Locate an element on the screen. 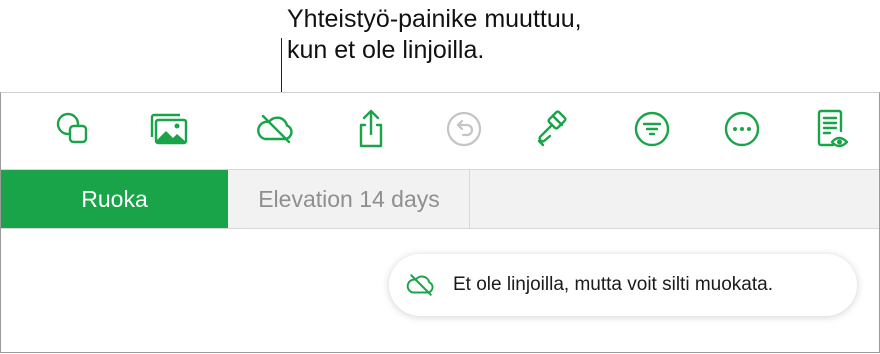  shapes-button is located at coordinates (73, 129).